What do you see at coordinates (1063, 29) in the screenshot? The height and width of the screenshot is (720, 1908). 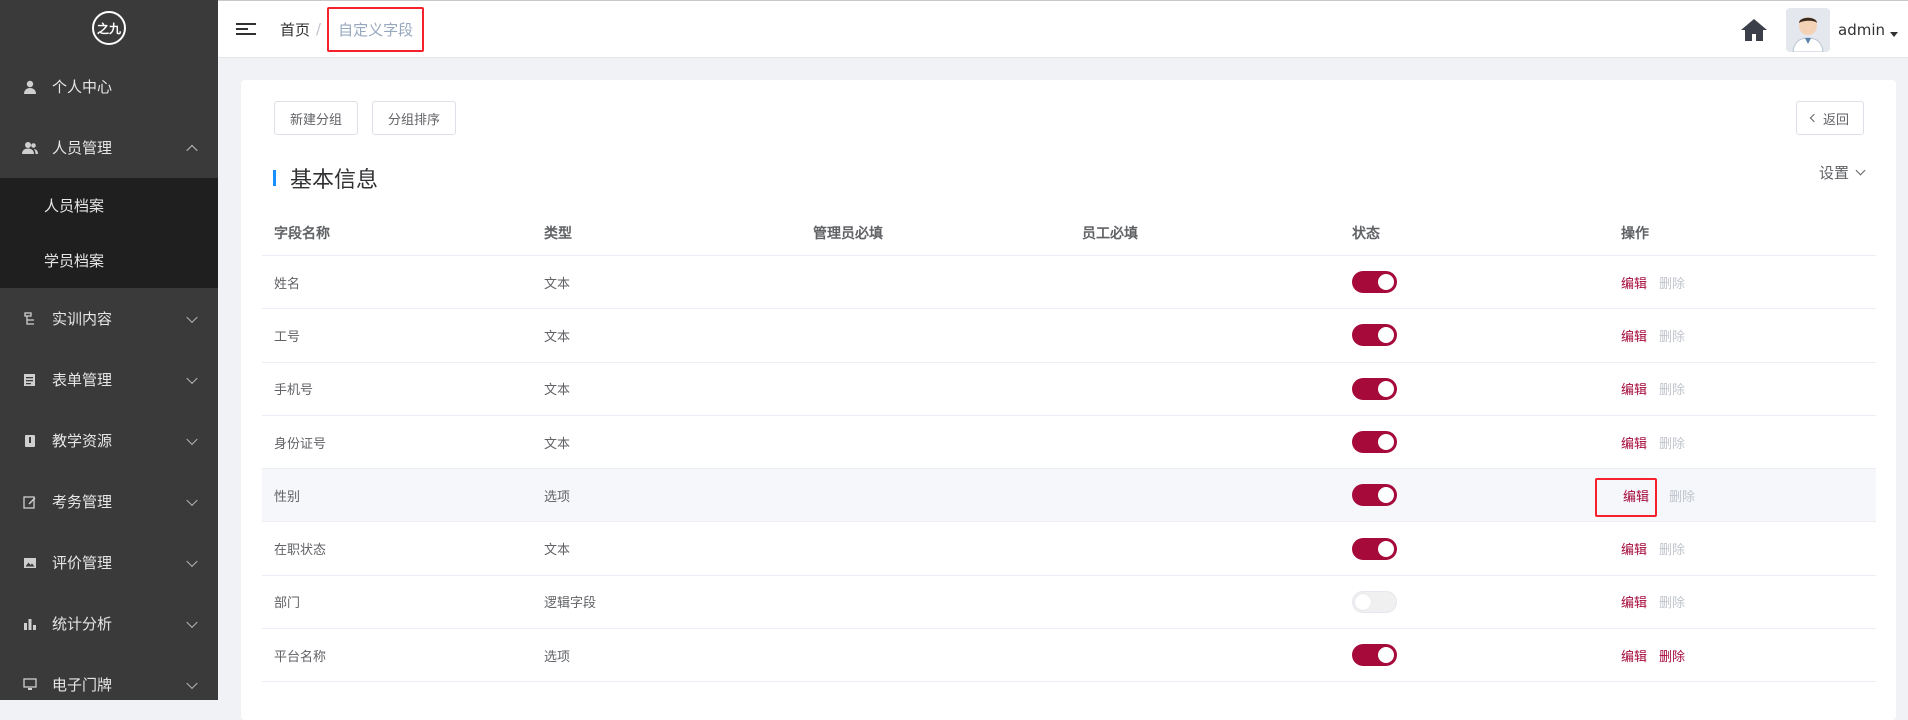 I see `topbar: 首页 / 自定义字段 admin` at bounding box center [1063, 29].